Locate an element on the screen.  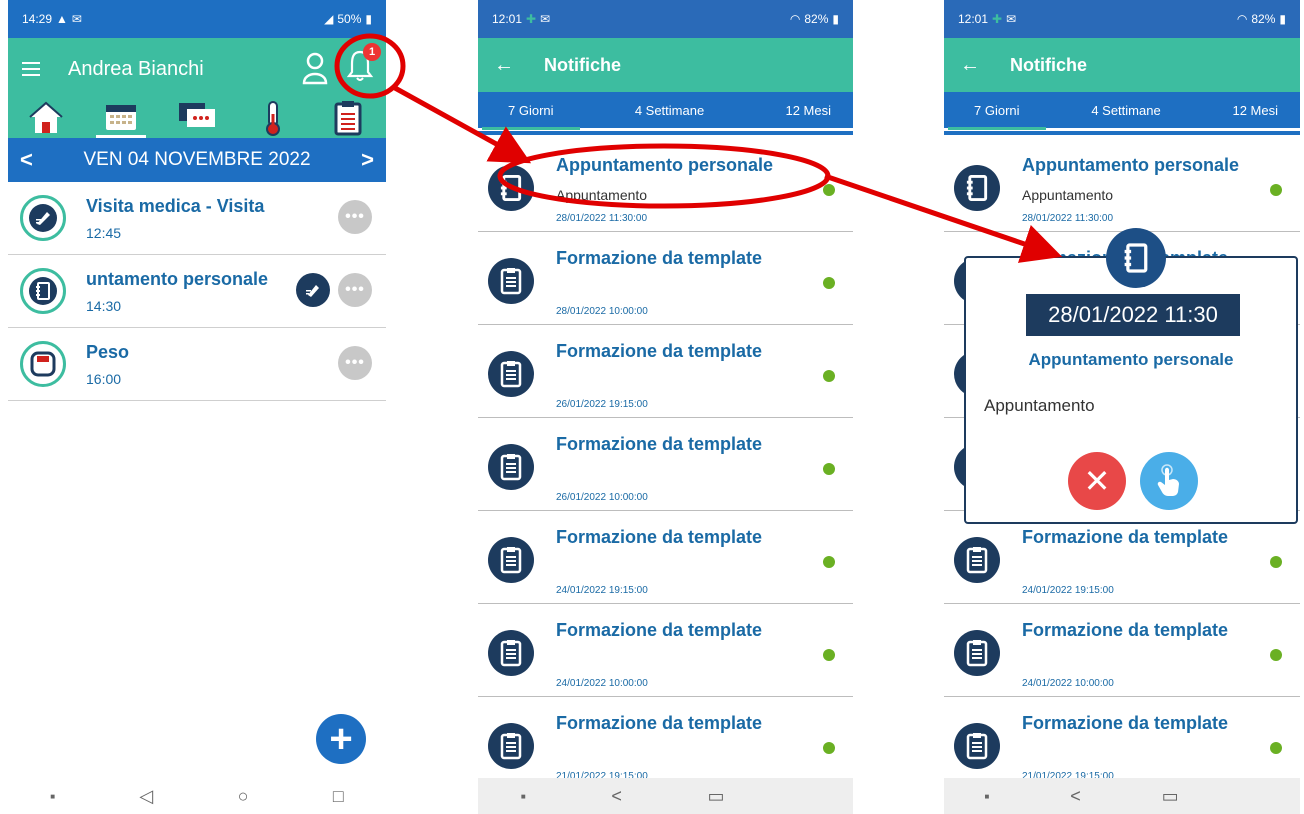
menu-icon is located at coordinates (31, 69).